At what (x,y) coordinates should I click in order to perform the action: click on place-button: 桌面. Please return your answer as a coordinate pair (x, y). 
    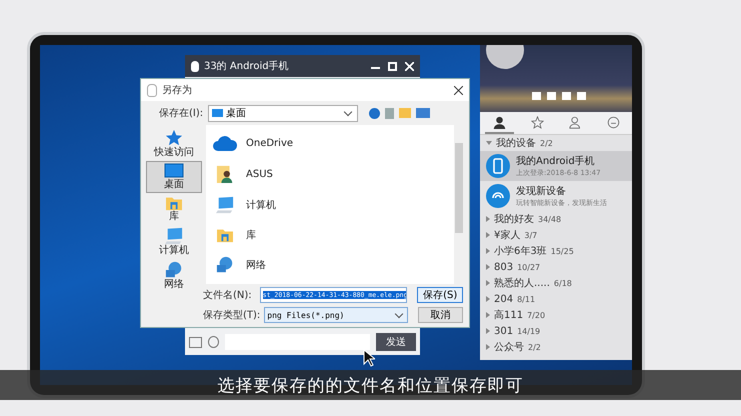
    Looking at the image, I should click on (174, 177).